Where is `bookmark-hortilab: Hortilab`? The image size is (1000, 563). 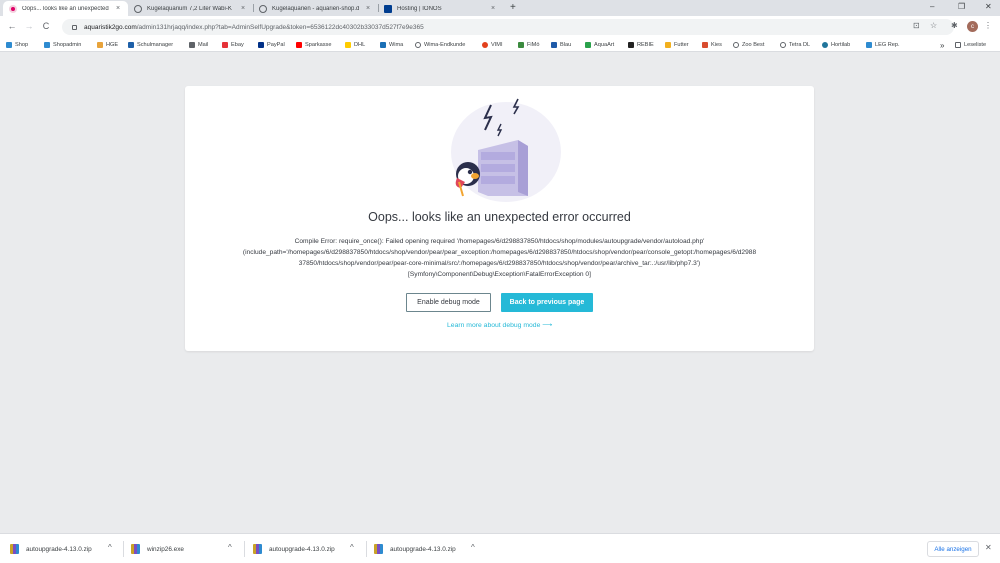
bookmark-hortilab: Hortilab is located at coordinates (836, 45).